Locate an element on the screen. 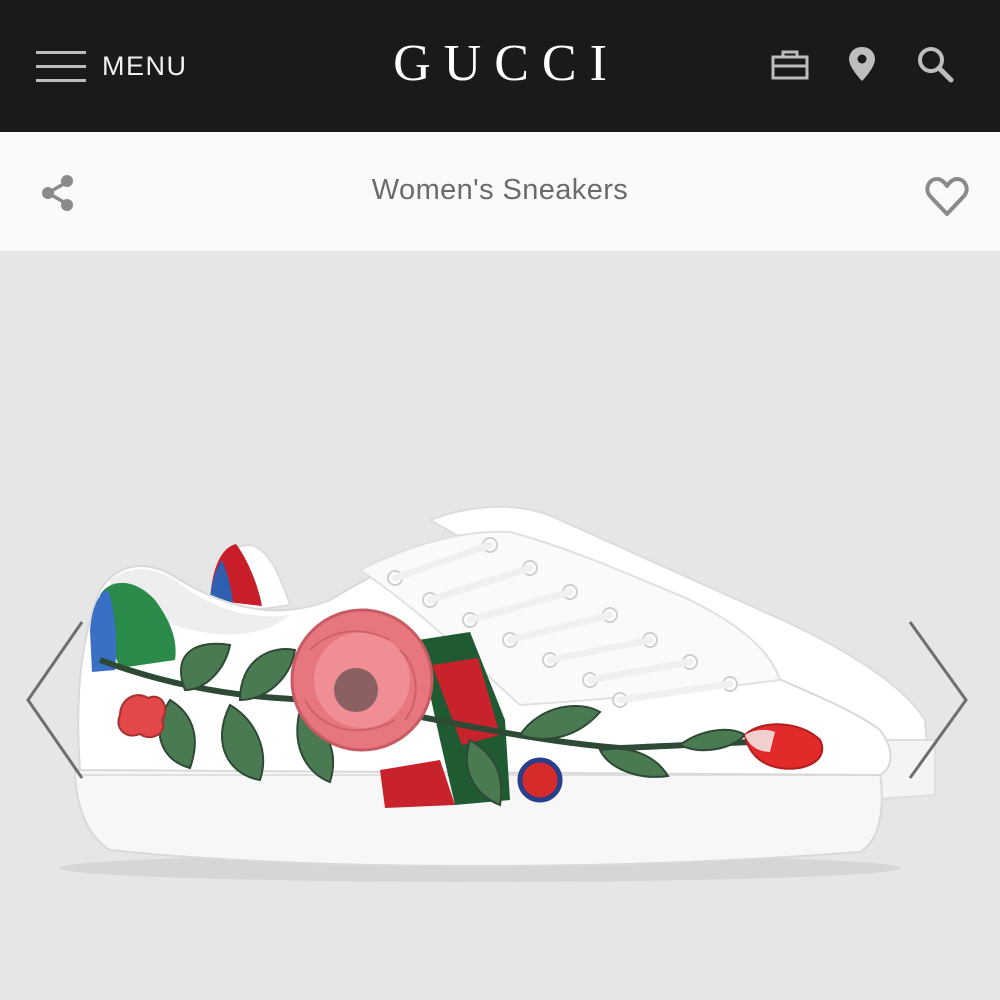  page-title: Women's Sneakers is located at coordinates (500, 190).